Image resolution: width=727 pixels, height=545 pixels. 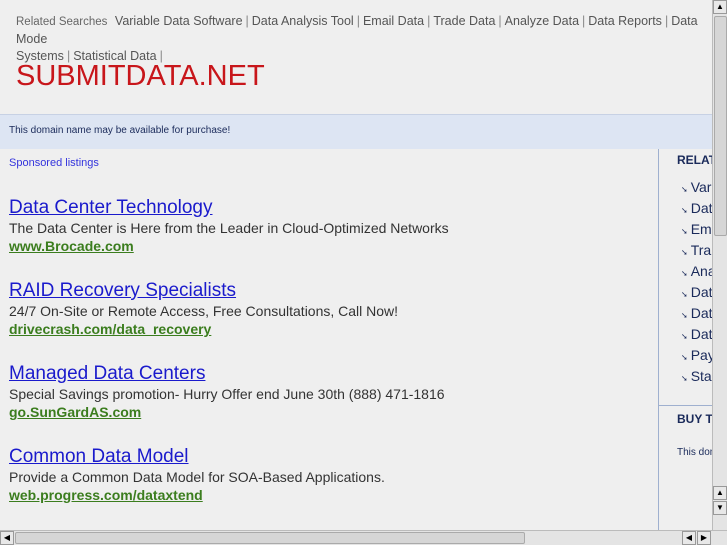 I want to click on related-link: Trade Data, so click(x=464, y=21).